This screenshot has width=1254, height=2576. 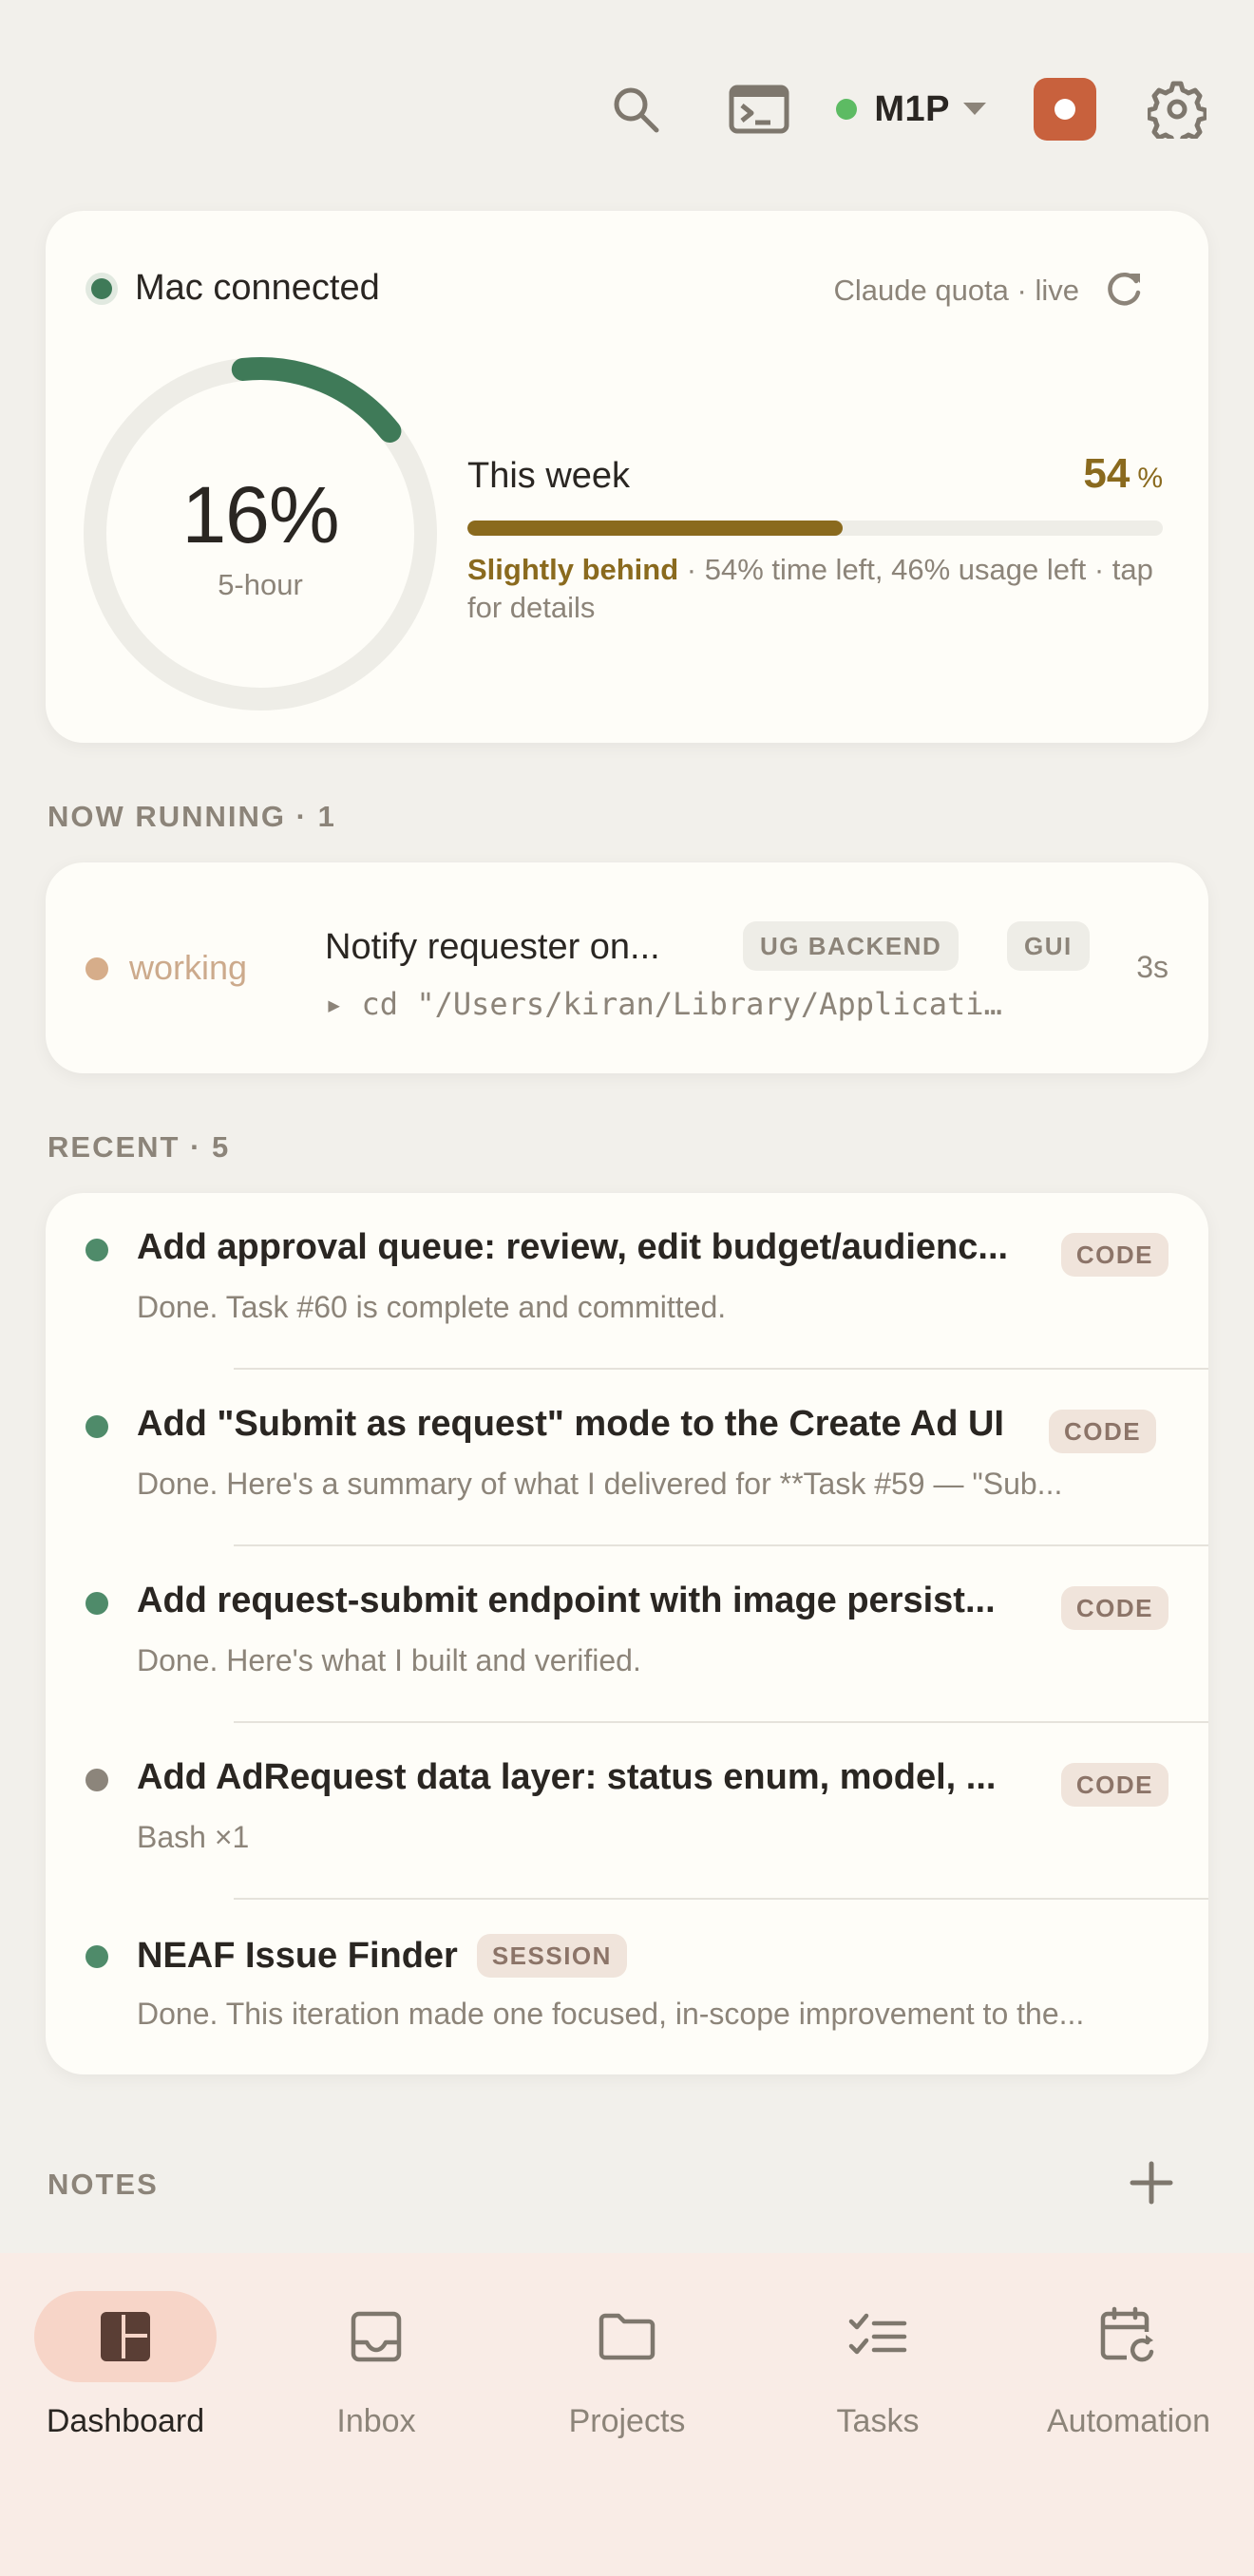 I want to click on inbox-icon, so click(x=376, y=2336).